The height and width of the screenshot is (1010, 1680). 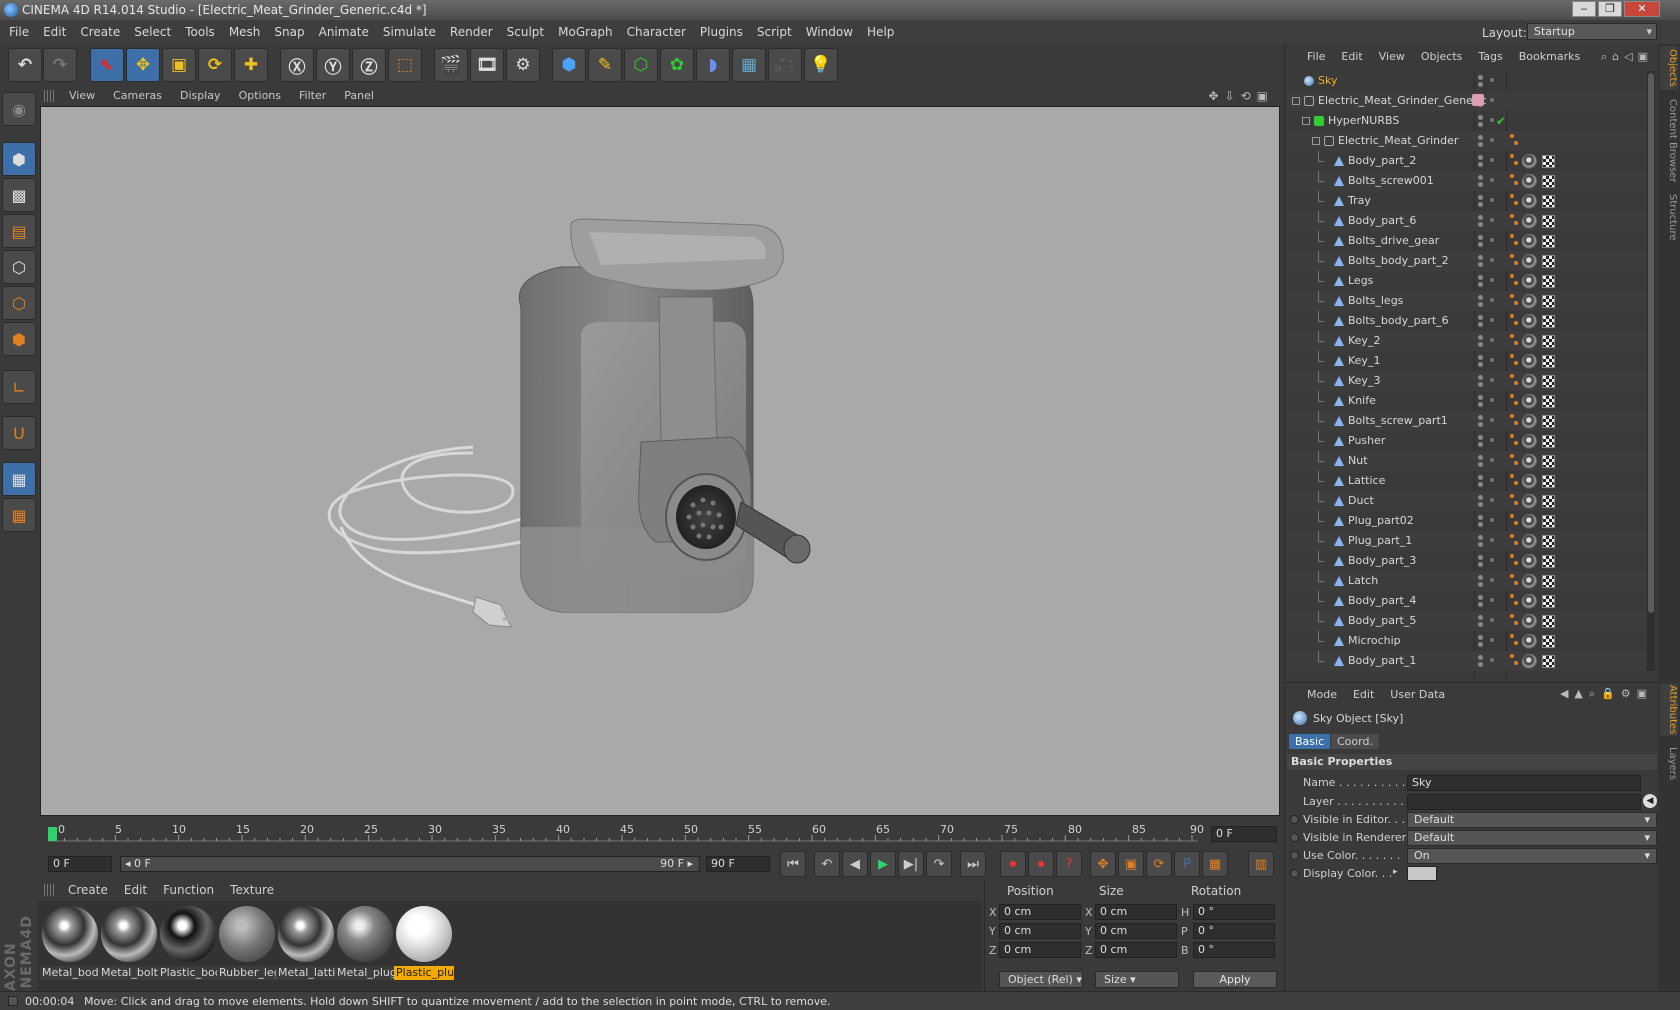 I want to click on redo-icon: ↷, so click(x=60, y=65).